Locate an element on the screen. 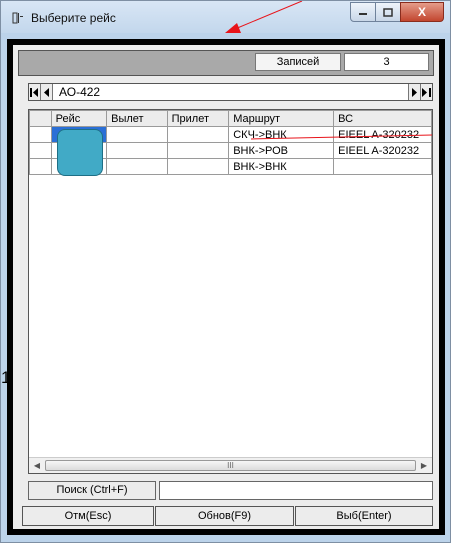 This screenshot has height=544, width=451. scroll-thumb: III is located at coordinates (230, 465).